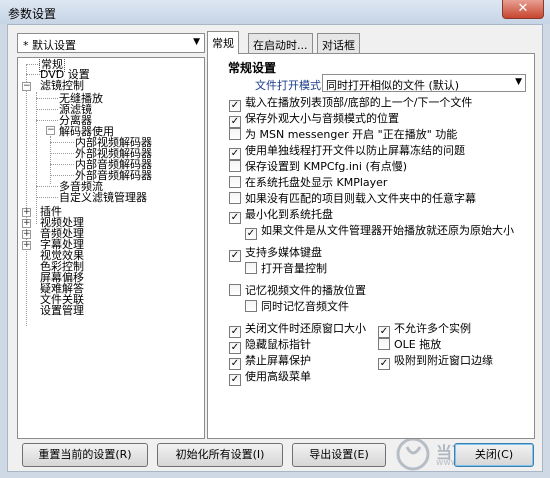 This screenshot has height=478, width=550. Describe the element at coordinates (314, 120) in the screenshot. I see `option-save-size-position: ✓ 保存外观大小与音频模式的位置` at that location.